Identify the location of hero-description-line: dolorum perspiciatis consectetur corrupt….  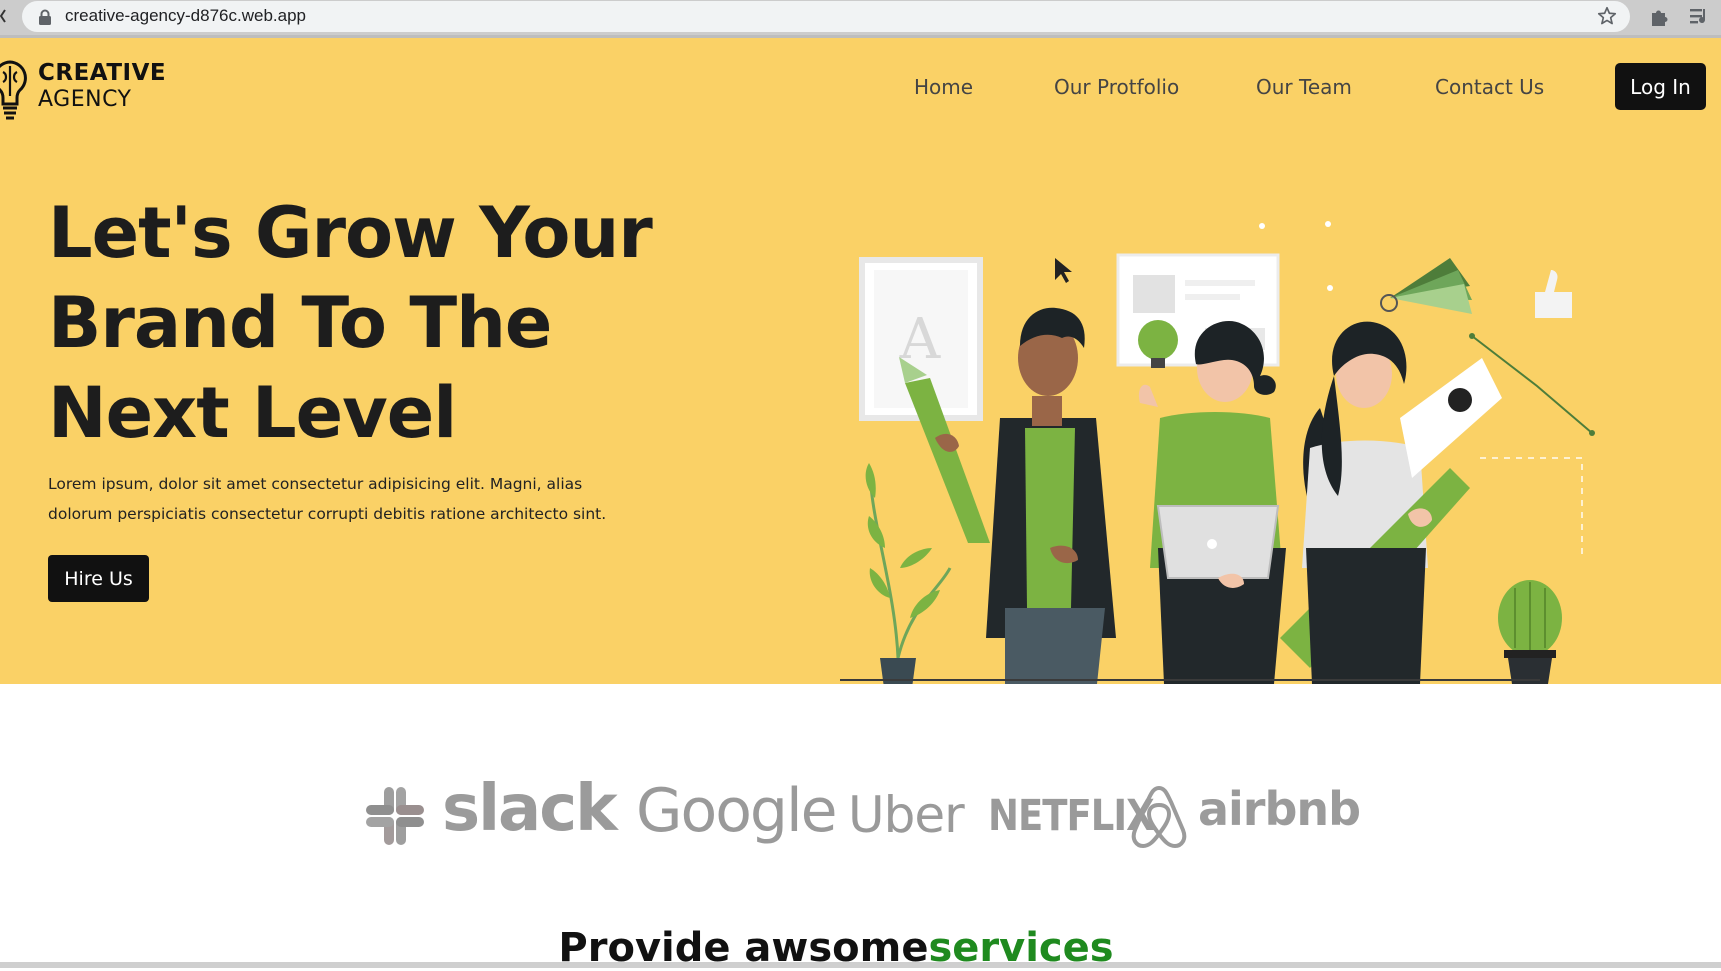
(327, 514).